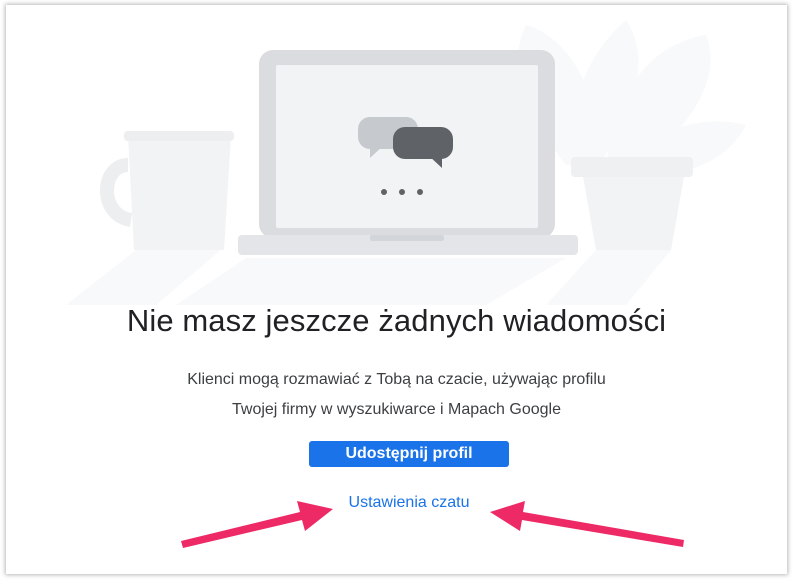 Image resolution: width=795 pixels, height=581 pixels. What do you see at coordinates (409, 454) in the screenshot?
I see `share-profile-button: Udostępnij profil` at bounding box center [409, 454].